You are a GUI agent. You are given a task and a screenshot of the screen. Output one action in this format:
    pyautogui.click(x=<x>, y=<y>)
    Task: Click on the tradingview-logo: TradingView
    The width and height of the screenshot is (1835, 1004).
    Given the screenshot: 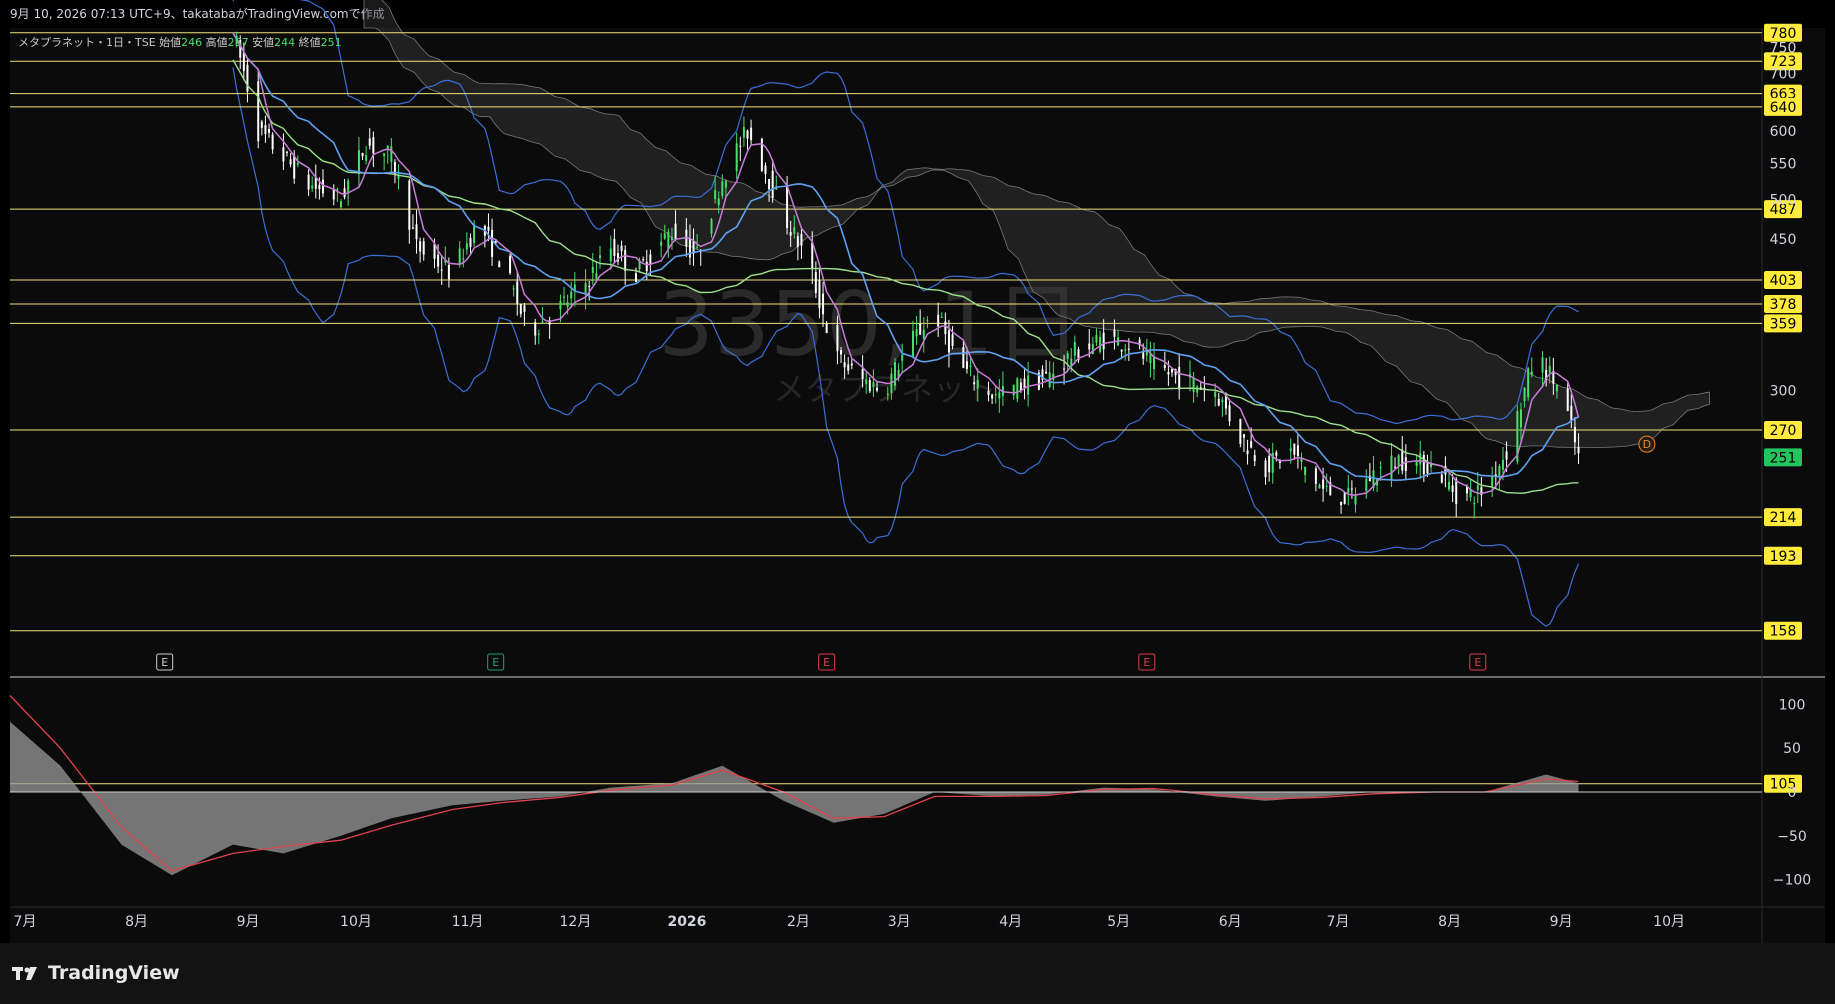 What is the action you would take?
    pyautogui.click(x=96, y=973)
    